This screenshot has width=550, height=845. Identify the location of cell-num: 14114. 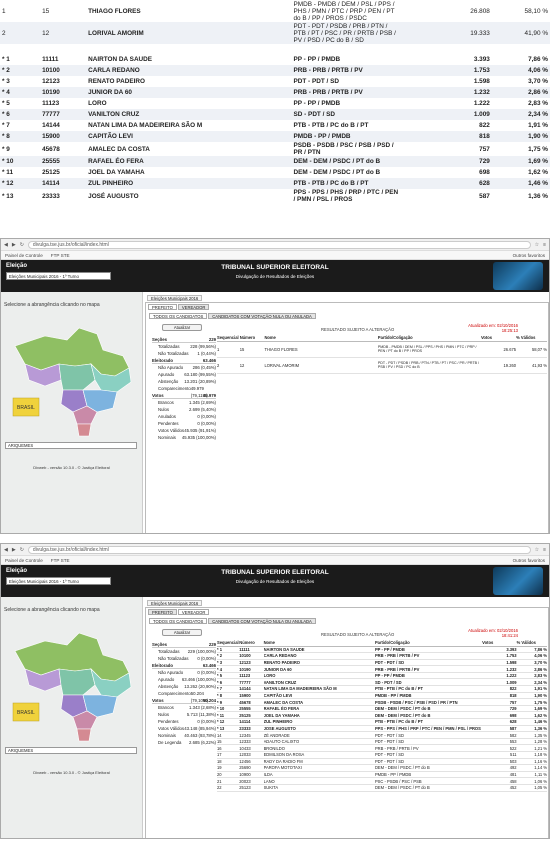
(251, 722).